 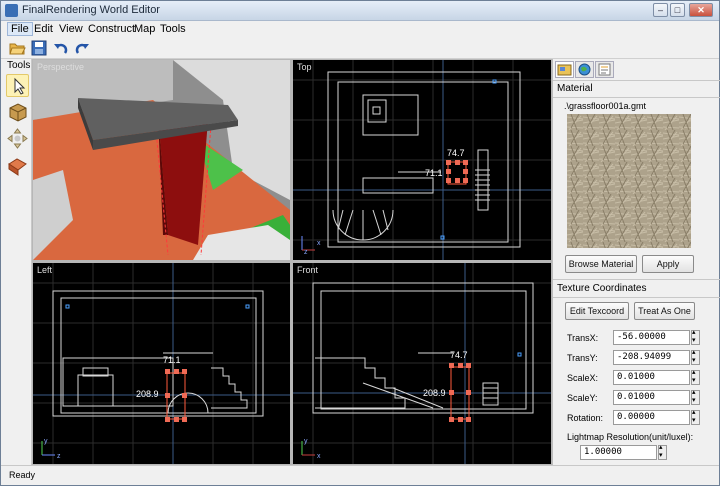 I want to click on transy-label: TransY:, so click(x=582, y=358).